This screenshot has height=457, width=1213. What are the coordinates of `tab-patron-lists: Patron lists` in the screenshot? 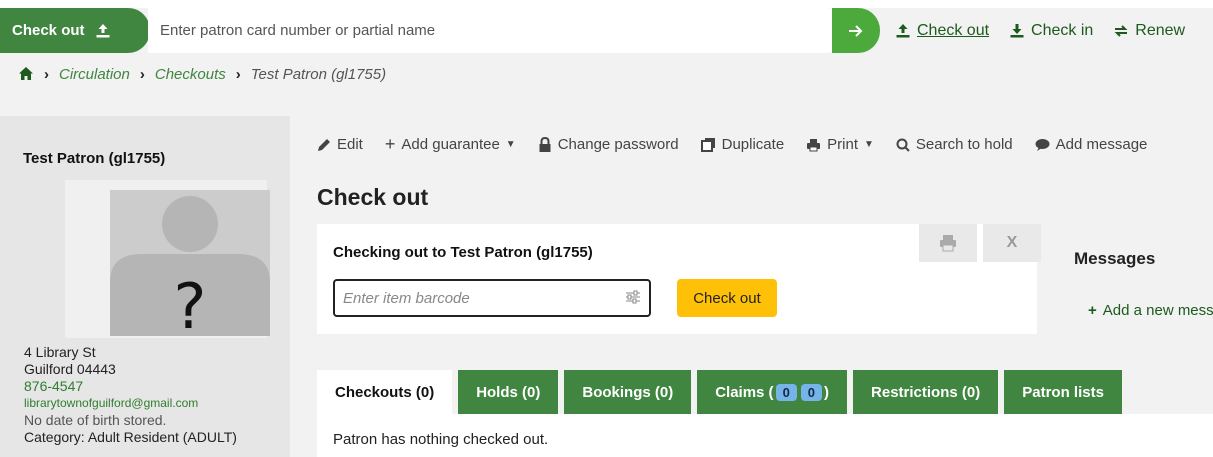 It's located at (1063, 392).